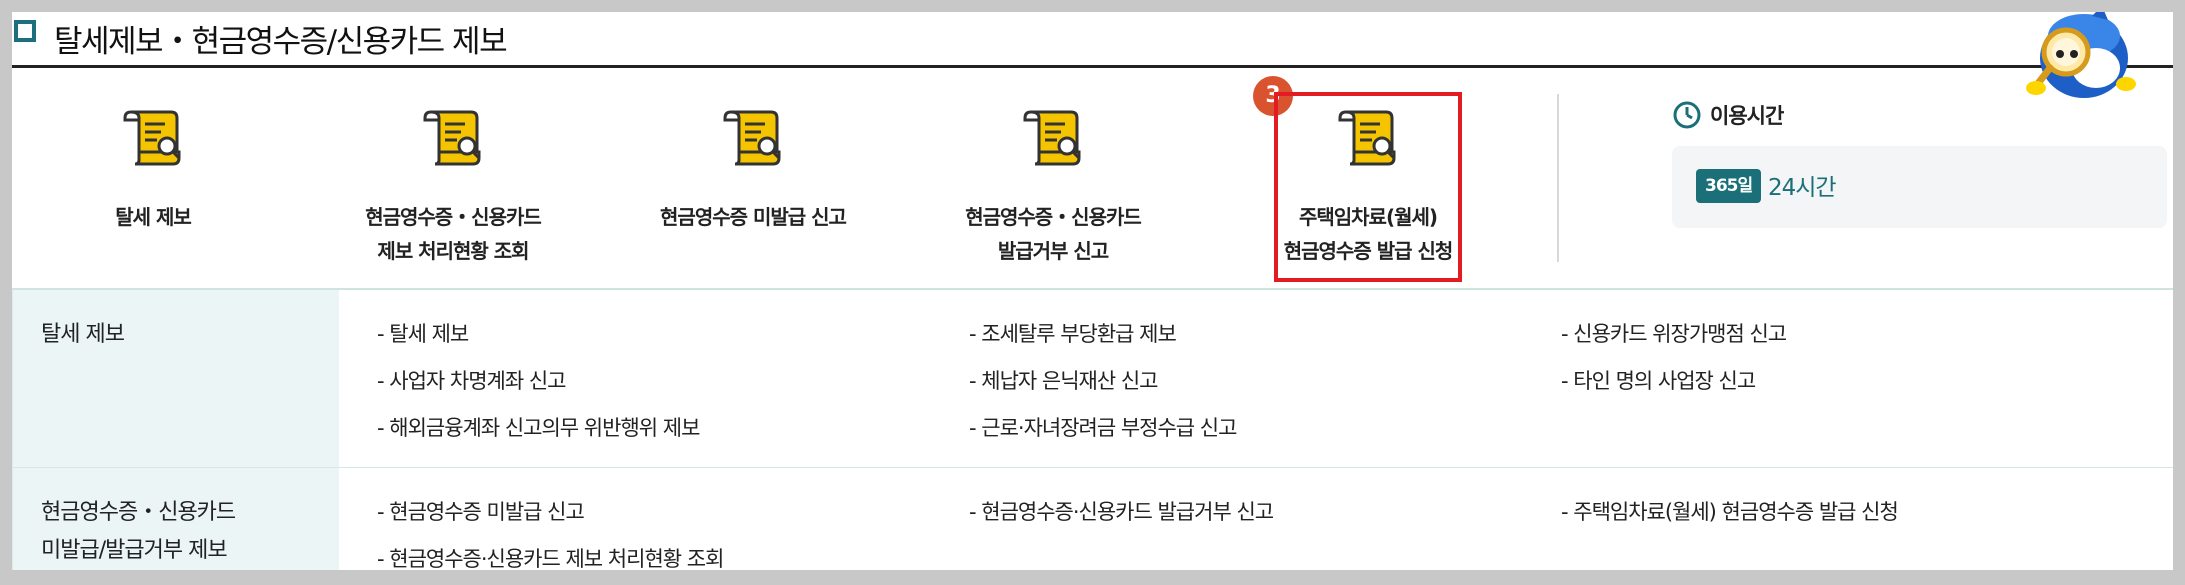 This screenshot has height=585, width=2185. Describe the element at coordinates (471, 380) in the screenshot. I see `link-borrowed-name-account-report: - 사업자 차명계좌 신고` at that location.